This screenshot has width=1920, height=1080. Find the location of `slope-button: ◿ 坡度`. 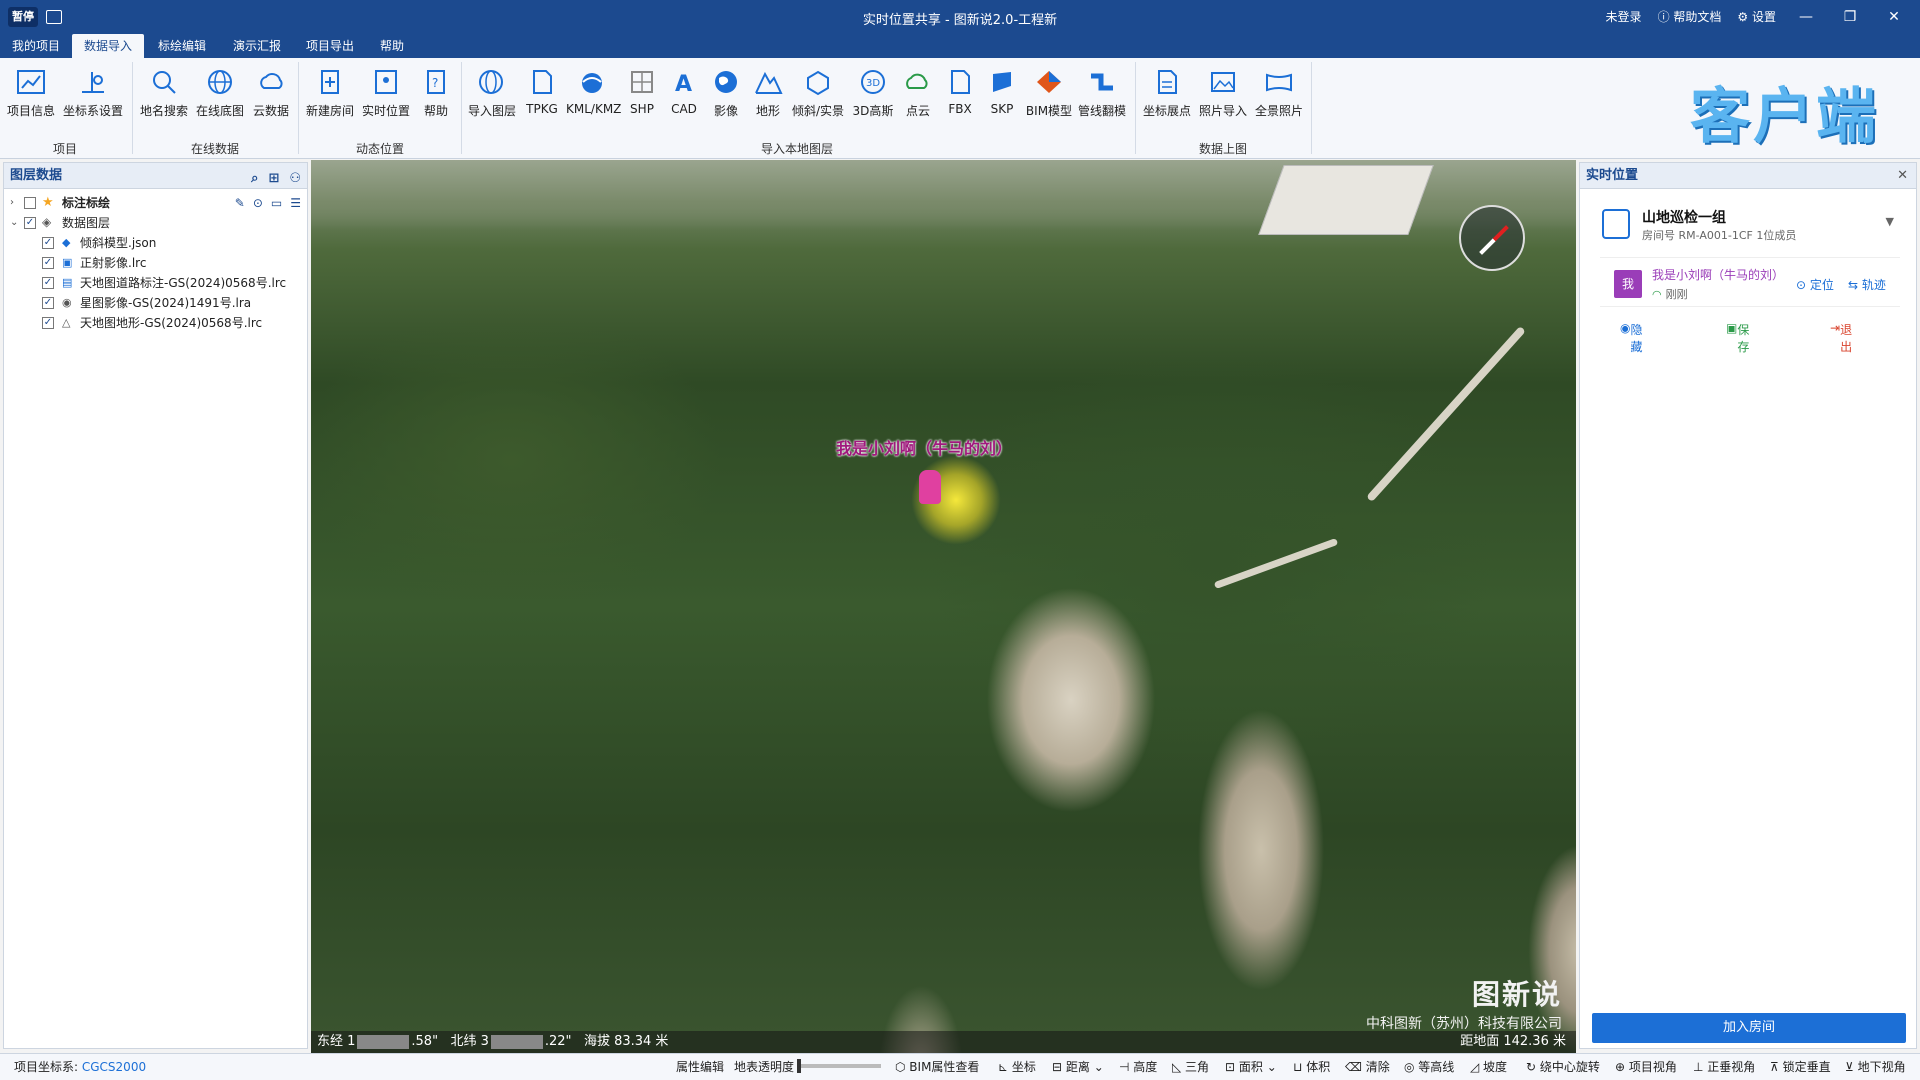

slope-button: ◿ 坡度 is located at coordinates (1488, 1067).